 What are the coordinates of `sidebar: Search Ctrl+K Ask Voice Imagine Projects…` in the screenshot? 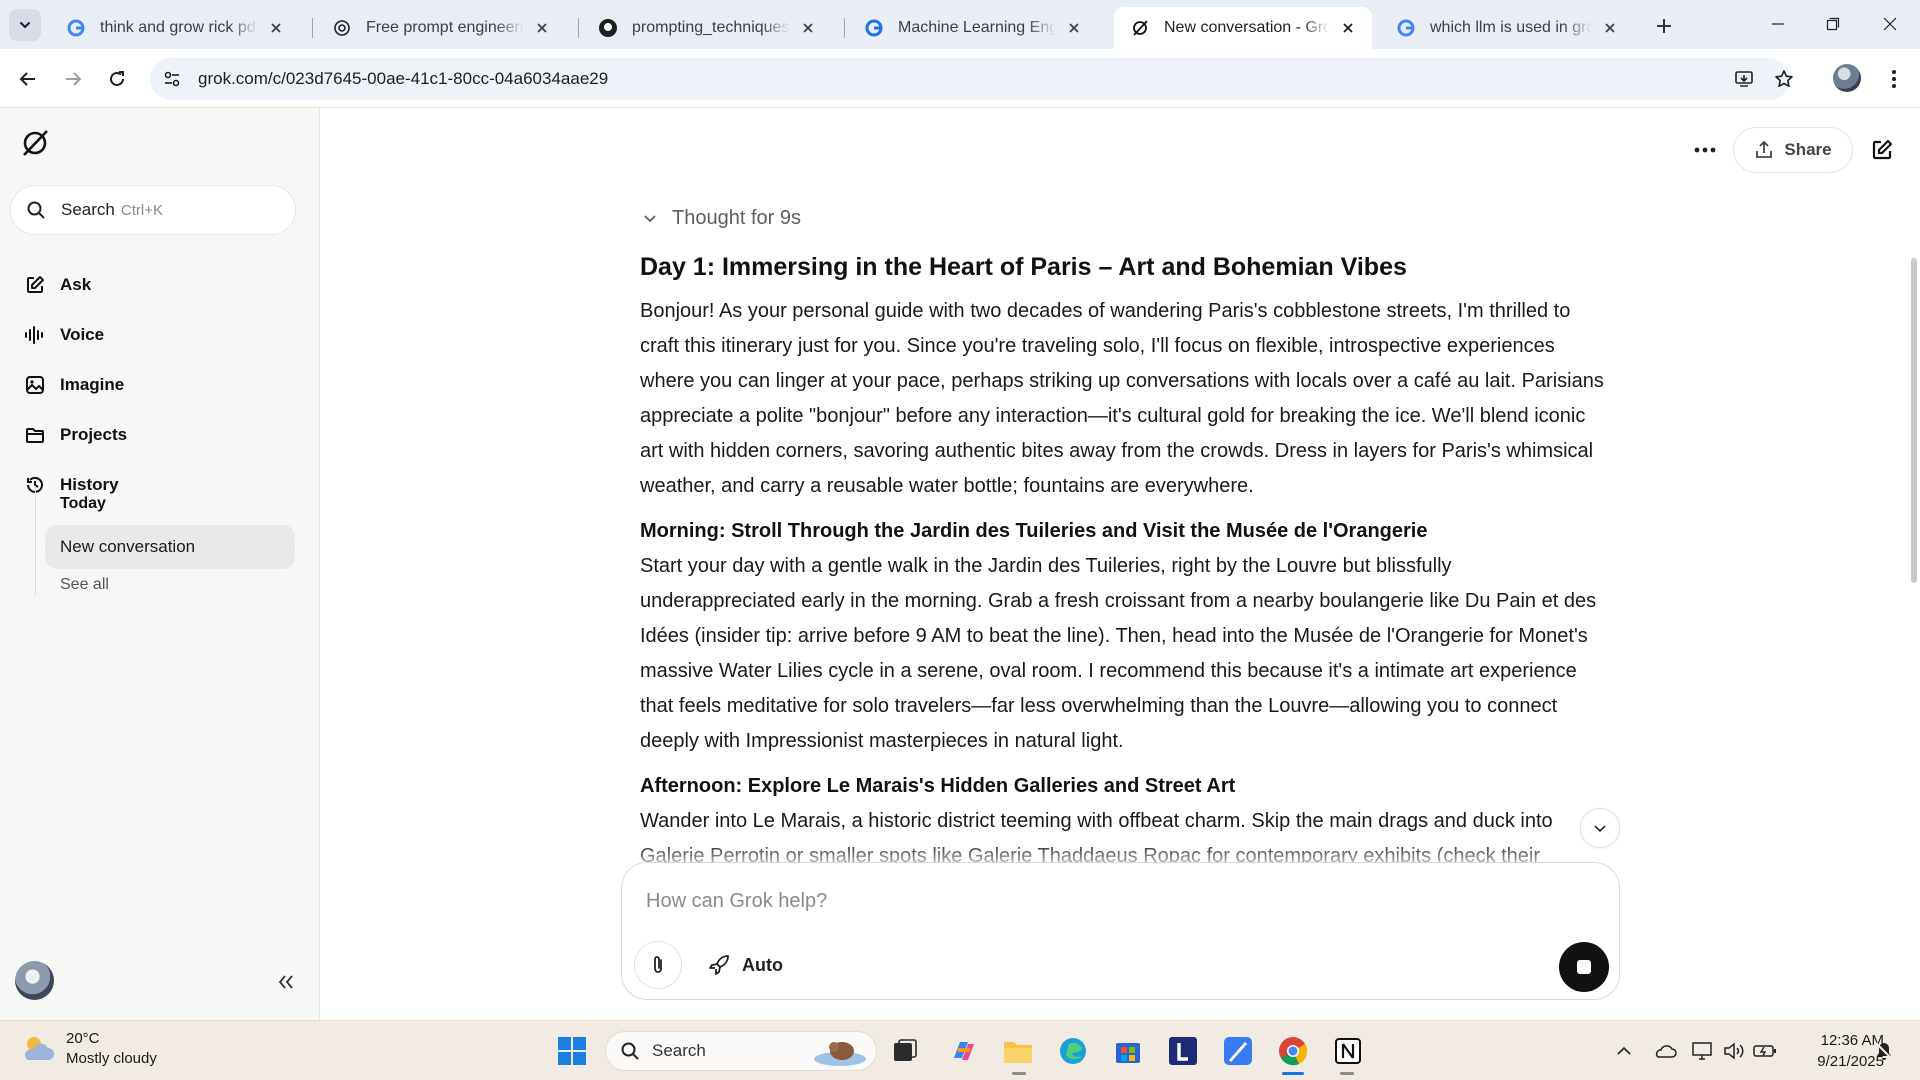 It's located at (160, 564).